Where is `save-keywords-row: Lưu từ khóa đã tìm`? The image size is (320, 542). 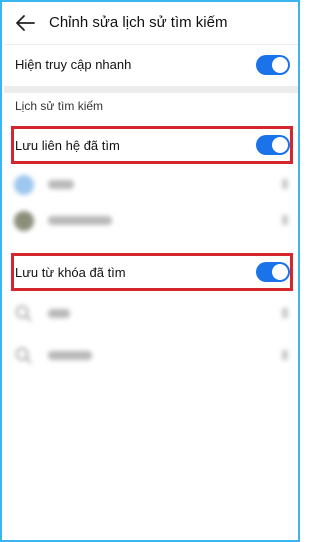 save-keywords-row: Lưu từ khóa đã tìm is located at coordinates (151, 272).